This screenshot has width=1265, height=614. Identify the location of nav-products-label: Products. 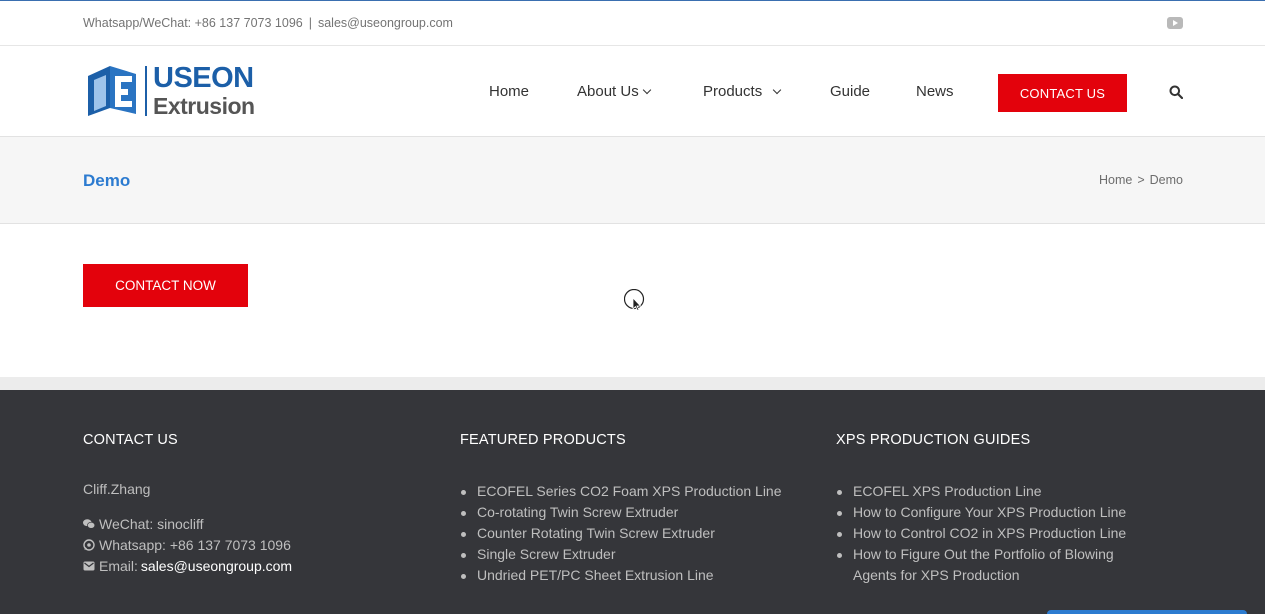
(733, 91).